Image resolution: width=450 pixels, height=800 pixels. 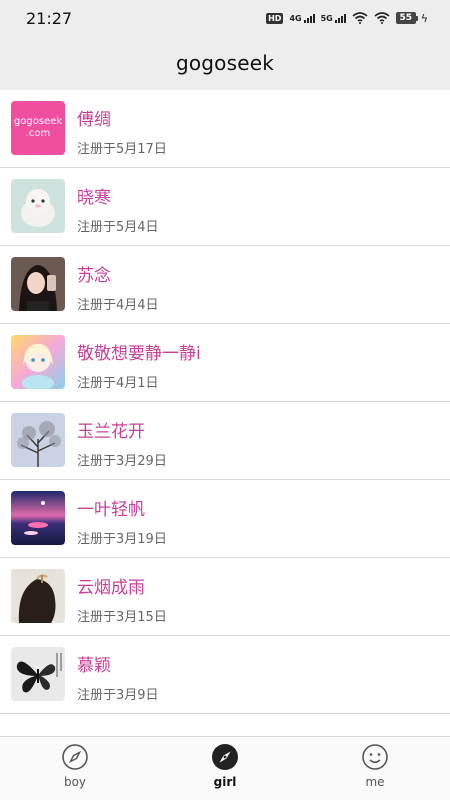 I want to click on smiley-icon, so click(x=375, y=757).